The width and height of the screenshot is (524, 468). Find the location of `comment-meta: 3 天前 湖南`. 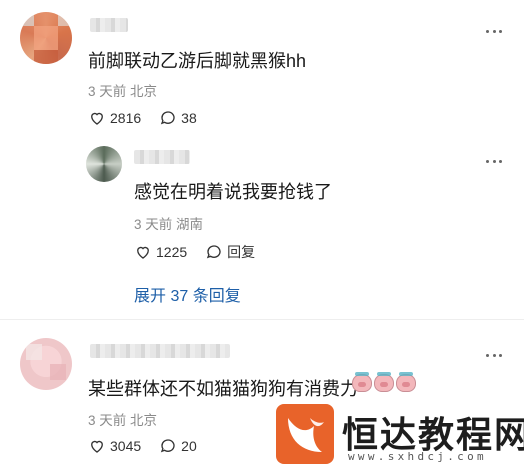

comment-meta: 3 天前 湖南 is located at coordinates (169, 224).